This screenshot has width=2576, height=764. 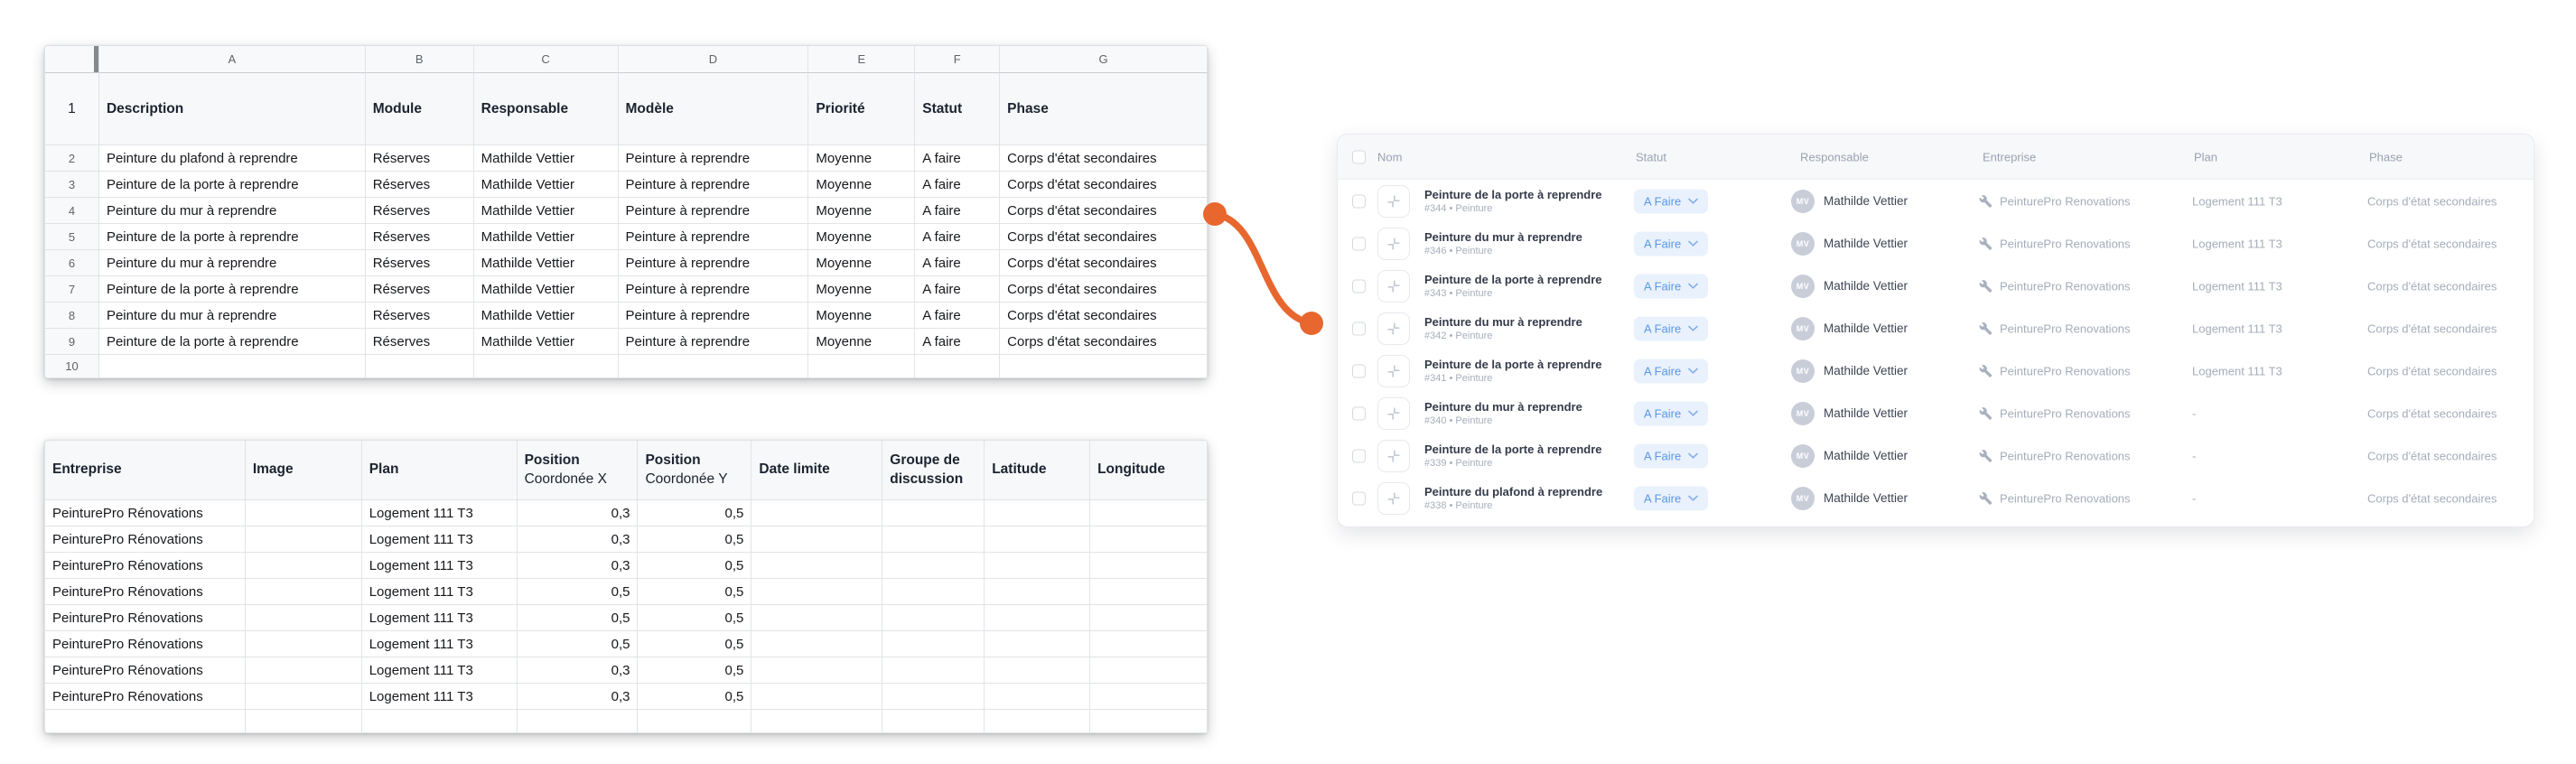 I want to click on column-header-phase: Phase, so click(x=2386, y=156).